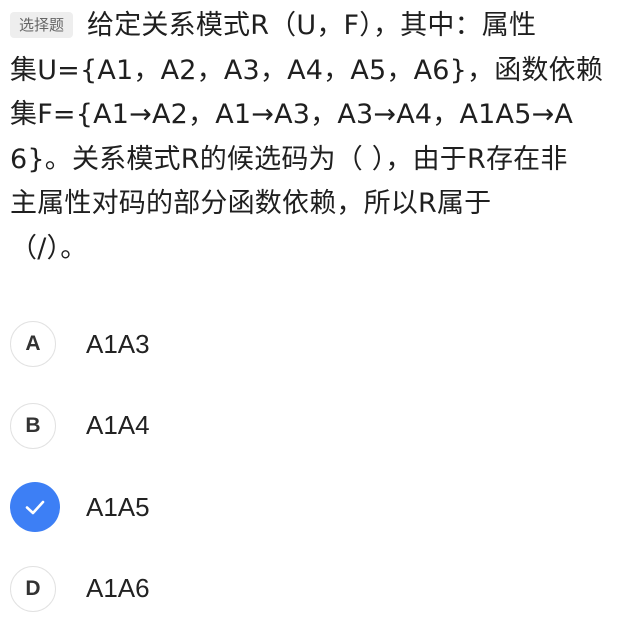 This screenshot has height=644, width=630. I want to click on option-b-text: A1A4, so click(118, 425).